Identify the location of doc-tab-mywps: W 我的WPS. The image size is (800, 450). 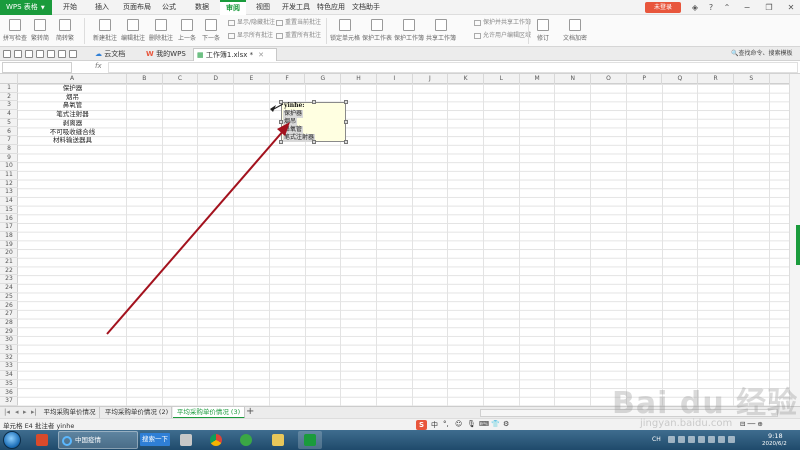
(168, 54).